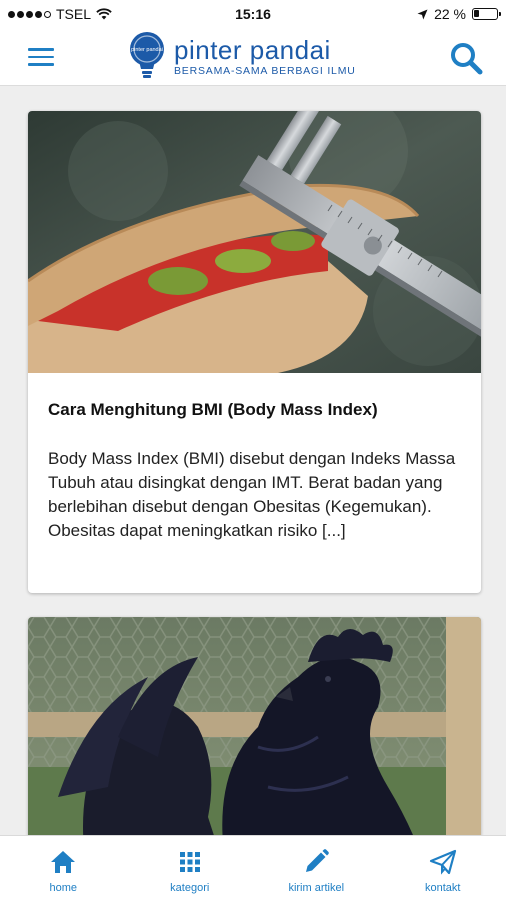  Describe the element at coordinates (450, 14) in the screenshot. I see `battery-percent: 22 %` at that location.